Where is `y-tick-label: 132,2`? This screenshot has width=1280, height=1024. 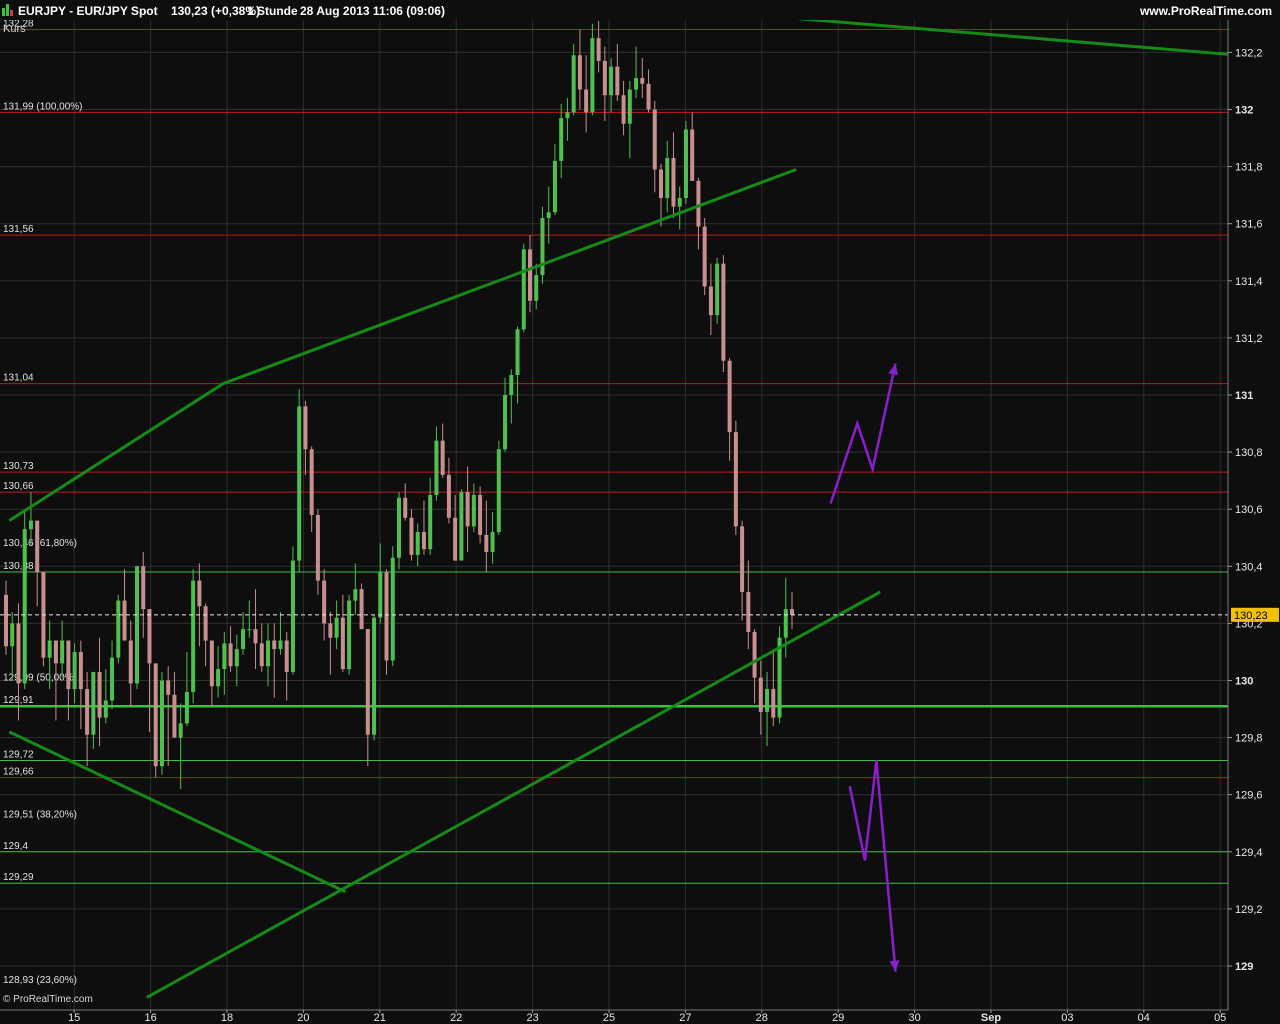
y-tick-label: 132,2 is located at coordinates (1249, 53).